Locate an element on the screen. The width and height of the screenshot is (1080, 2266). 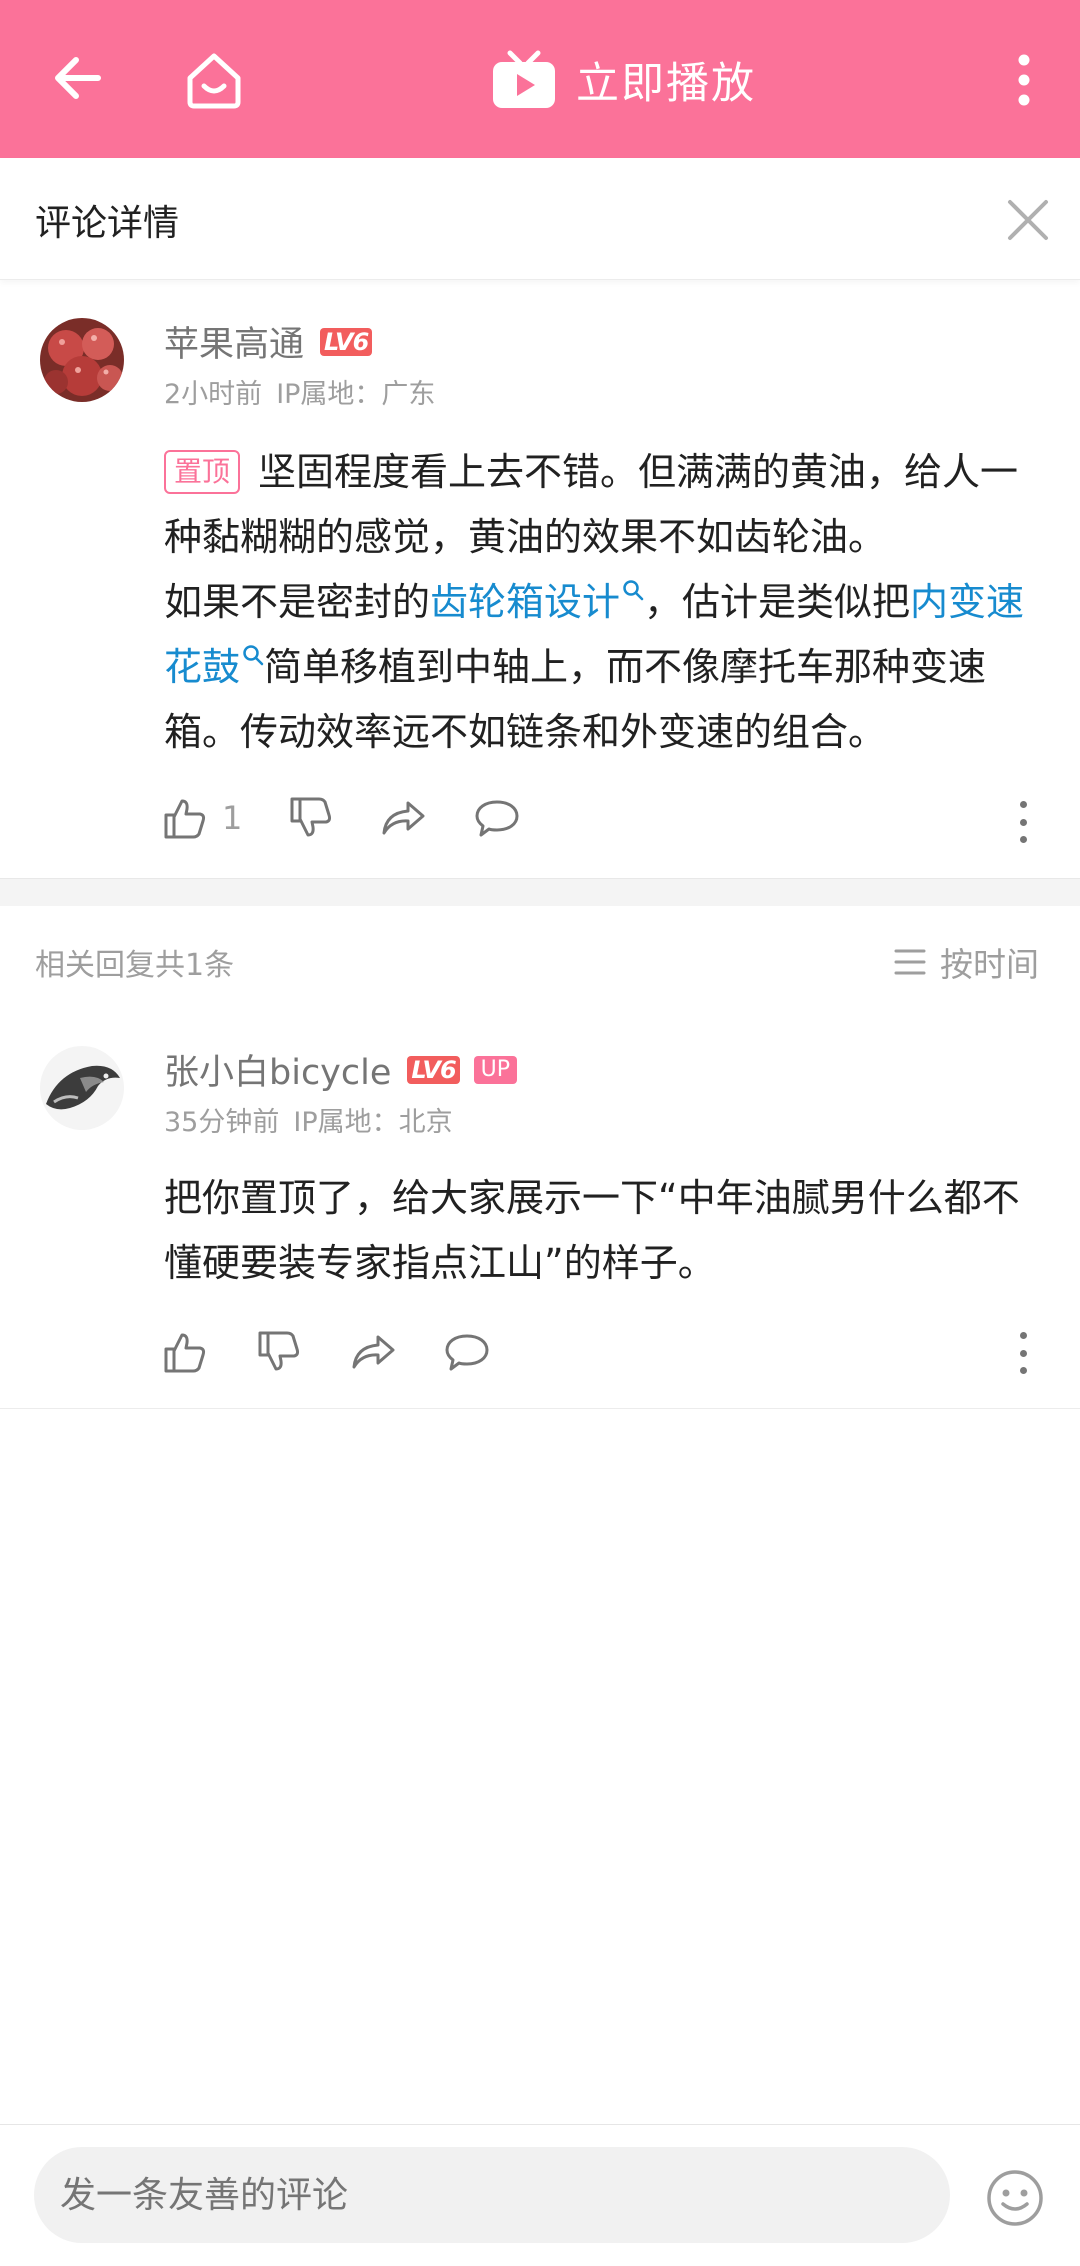
home-icon is located at coordinates (214, 81).